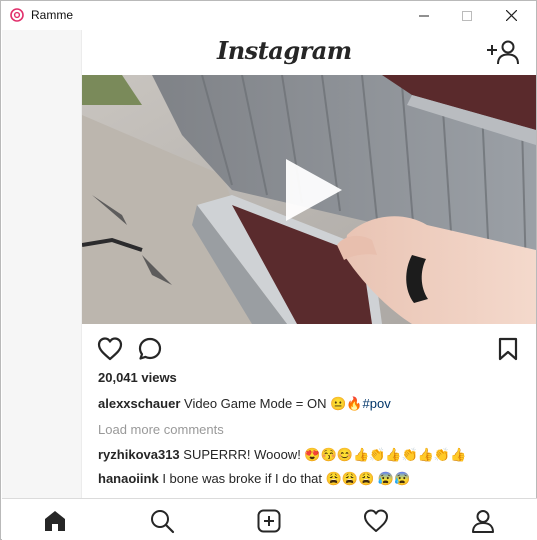 The height and width of the screenshot is (540, 537). Describe the element at coordinates (503, 52) in the screenshot. I see `add-user-icon` at that location.